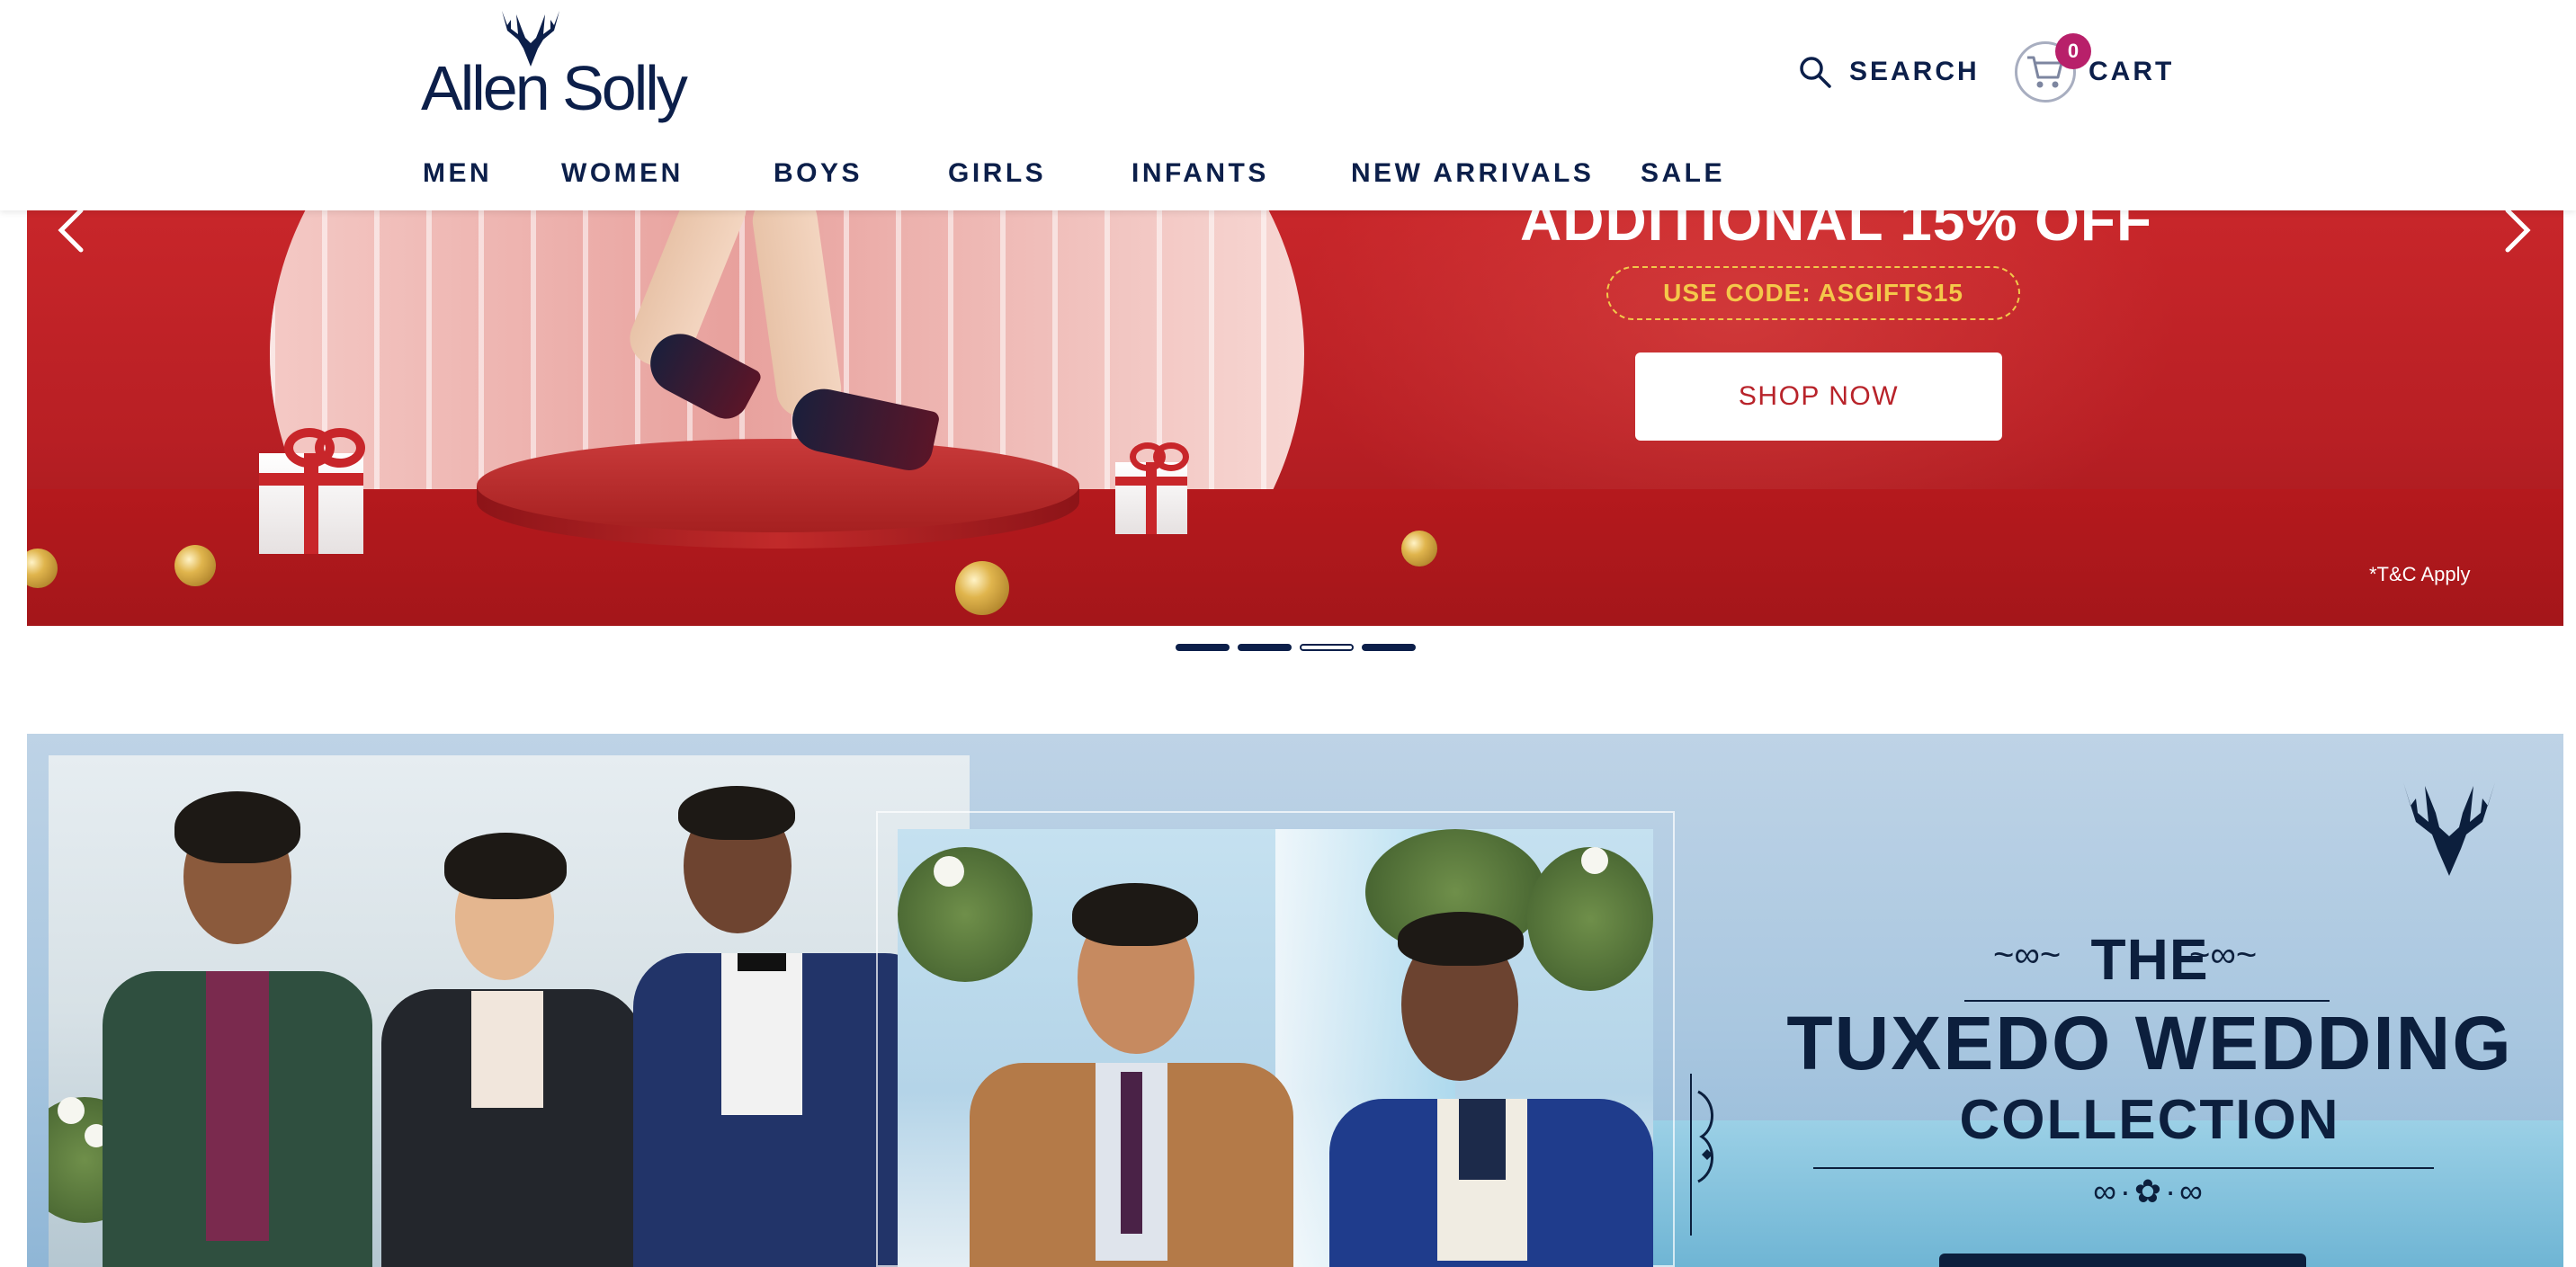 This screenshot has width=2576, height=1267. What do you see at coordinates (509, 1011) in the screenshot?
I see `collection-photo-group` at bounding box center [509, 1011].